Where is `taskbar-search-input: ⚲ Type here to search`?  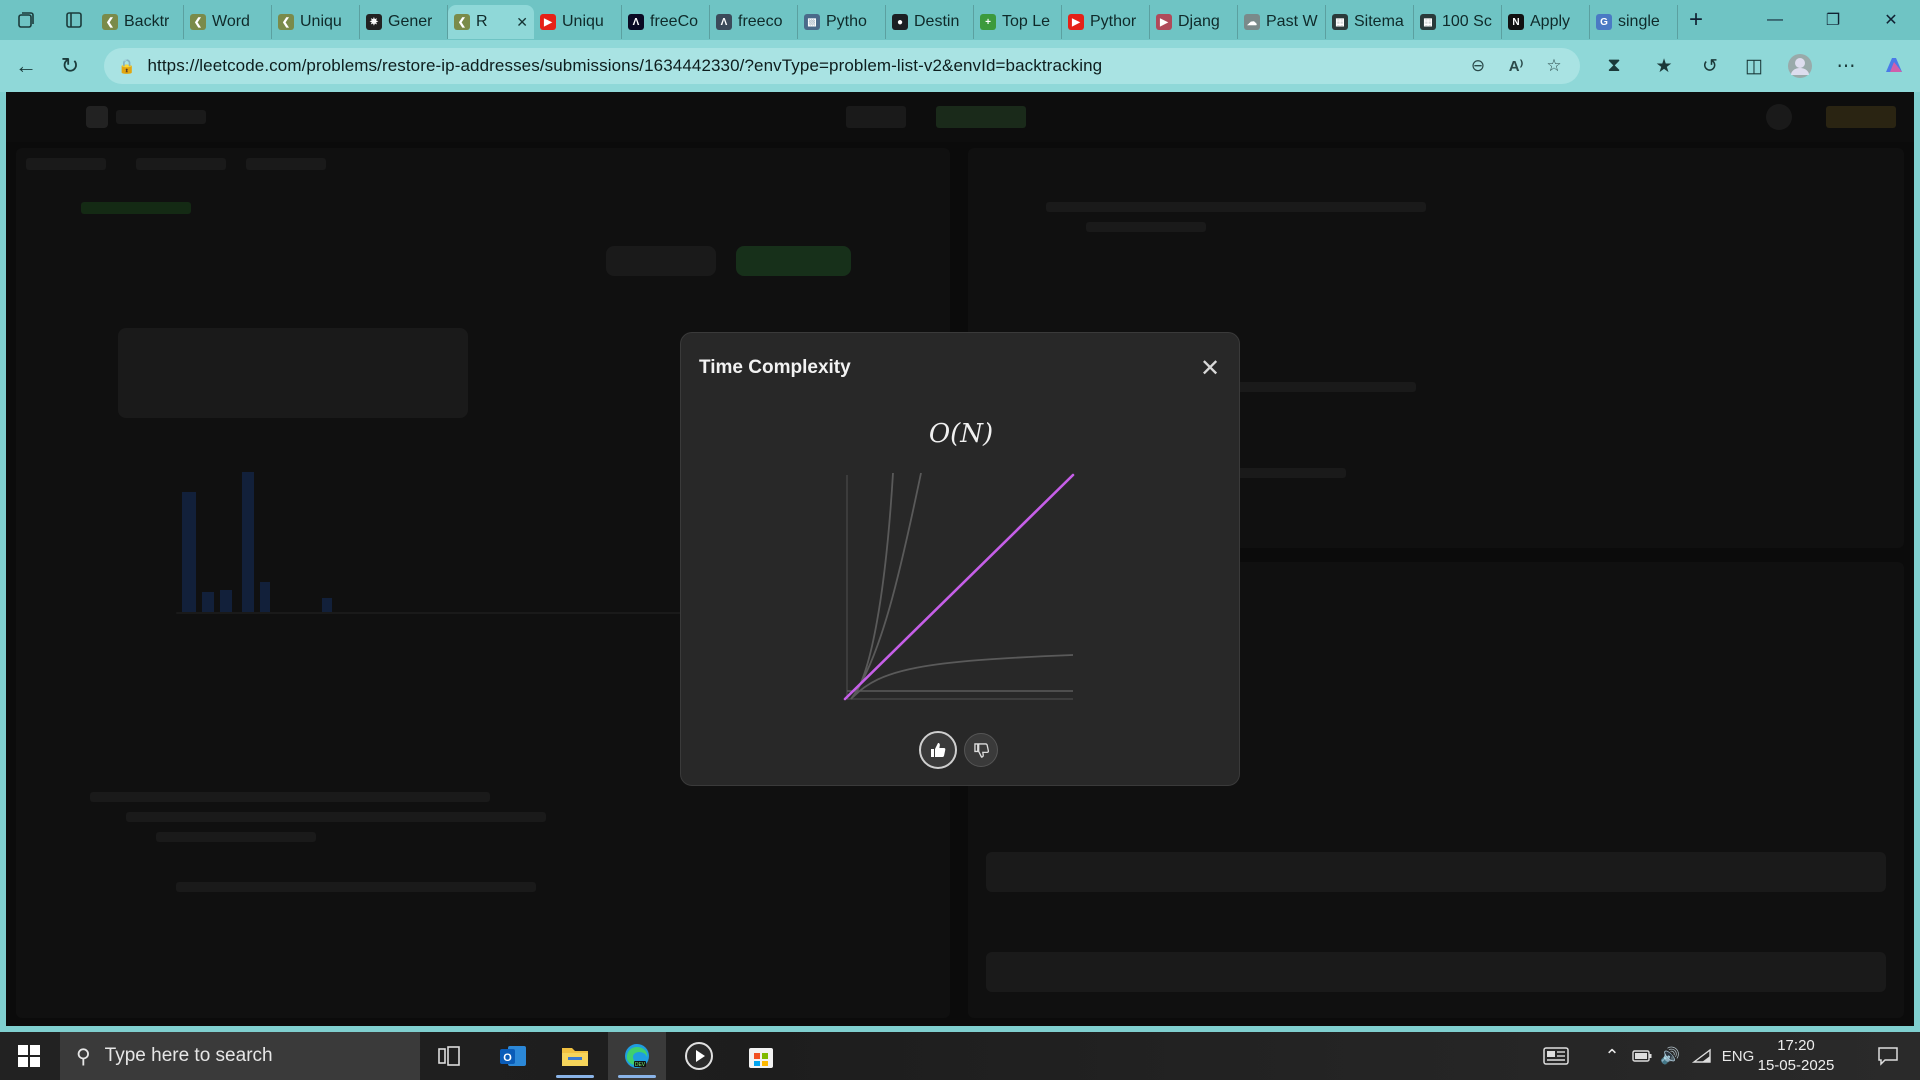 taskbar-search-input: ⚲ Type here to search is located at coordinates (240, 1056).